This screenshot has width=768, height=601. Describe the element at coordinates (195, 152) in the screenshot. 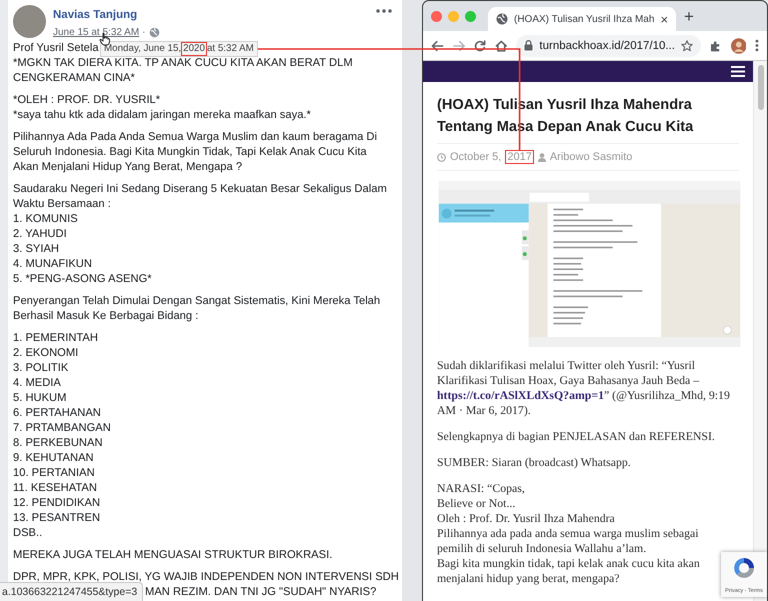

I see `post-paragraph: Pilihannya Ada Pada Anda Semua Warga Muslim dan kaum beragama Di Seluruh Indonesia. Bagi Kita Mungkin Tidak, Tapi Kelak Anak Cucu Kita Akan Menjalani Hidup Yang Berat, Mengapa ?` at that location.